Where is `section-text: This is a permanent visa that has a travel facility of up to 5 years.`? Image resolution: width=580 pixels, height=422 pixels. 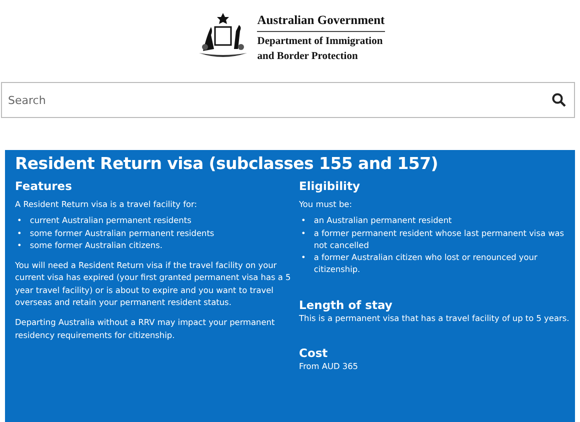 section-text: This is a permanent visa that has a travel facility of up to 5 years. is located at coordinates (434, 318).